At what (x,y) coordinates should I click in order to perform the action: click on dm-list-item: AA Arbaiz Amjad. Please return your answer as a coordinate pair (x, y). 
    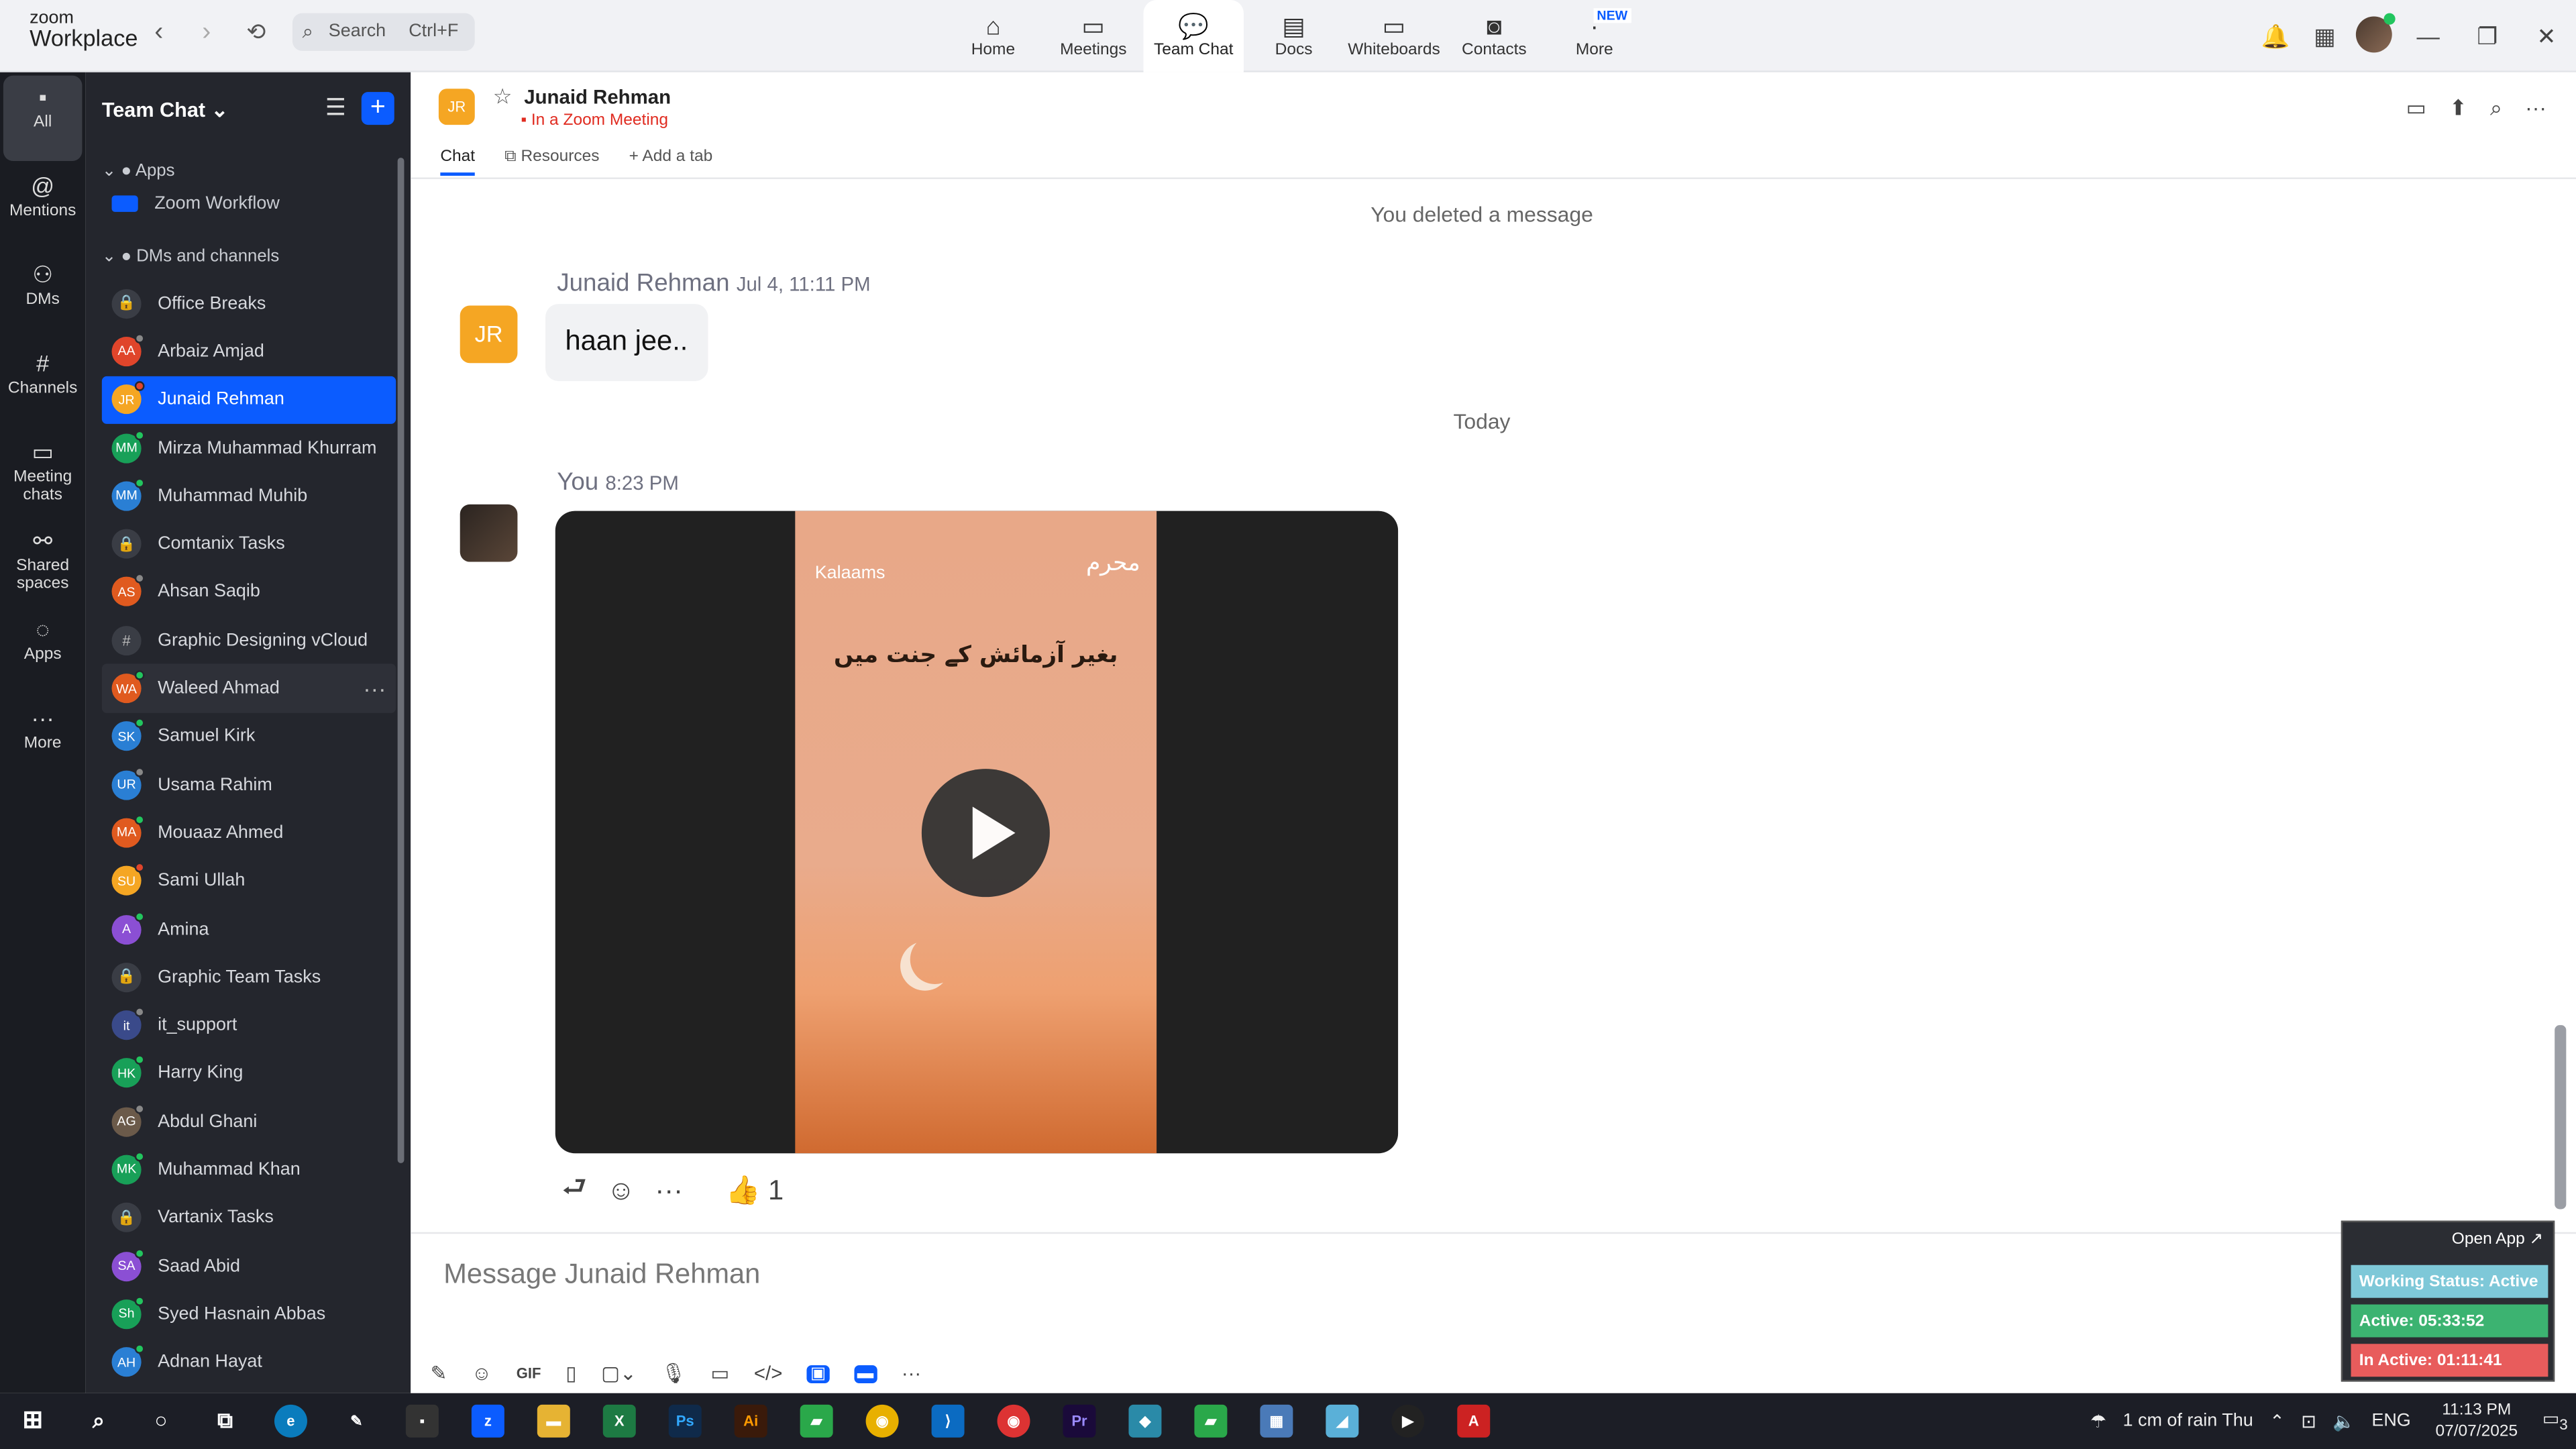
    Looking at the image, I should click on (249, 351).